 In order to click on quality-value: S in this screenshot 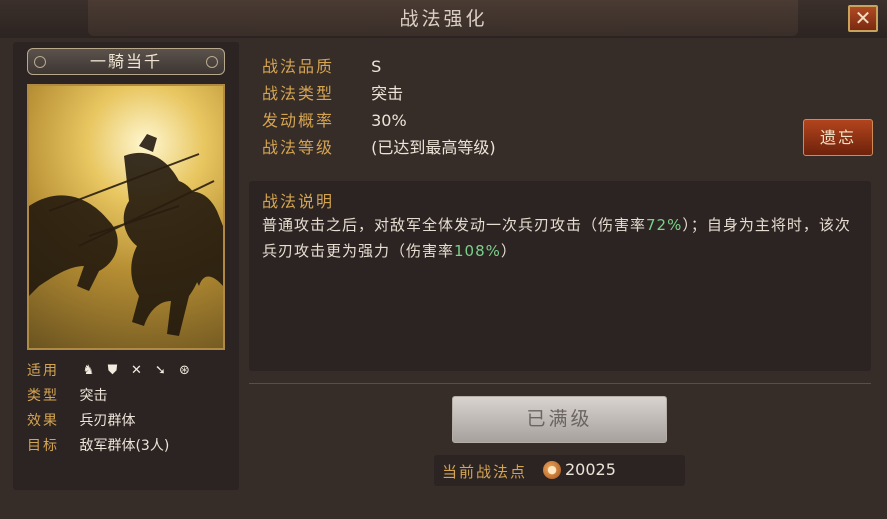, I will do `click(376, 66)`.